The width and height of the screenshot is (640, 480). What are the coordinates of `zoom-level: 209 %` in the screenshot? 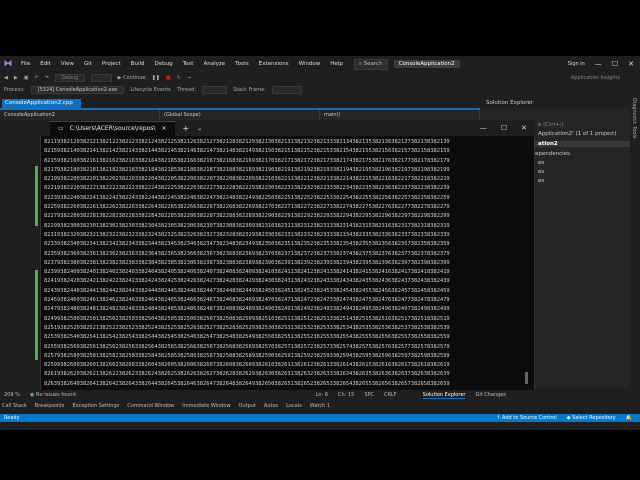 It's located at (12, 395).